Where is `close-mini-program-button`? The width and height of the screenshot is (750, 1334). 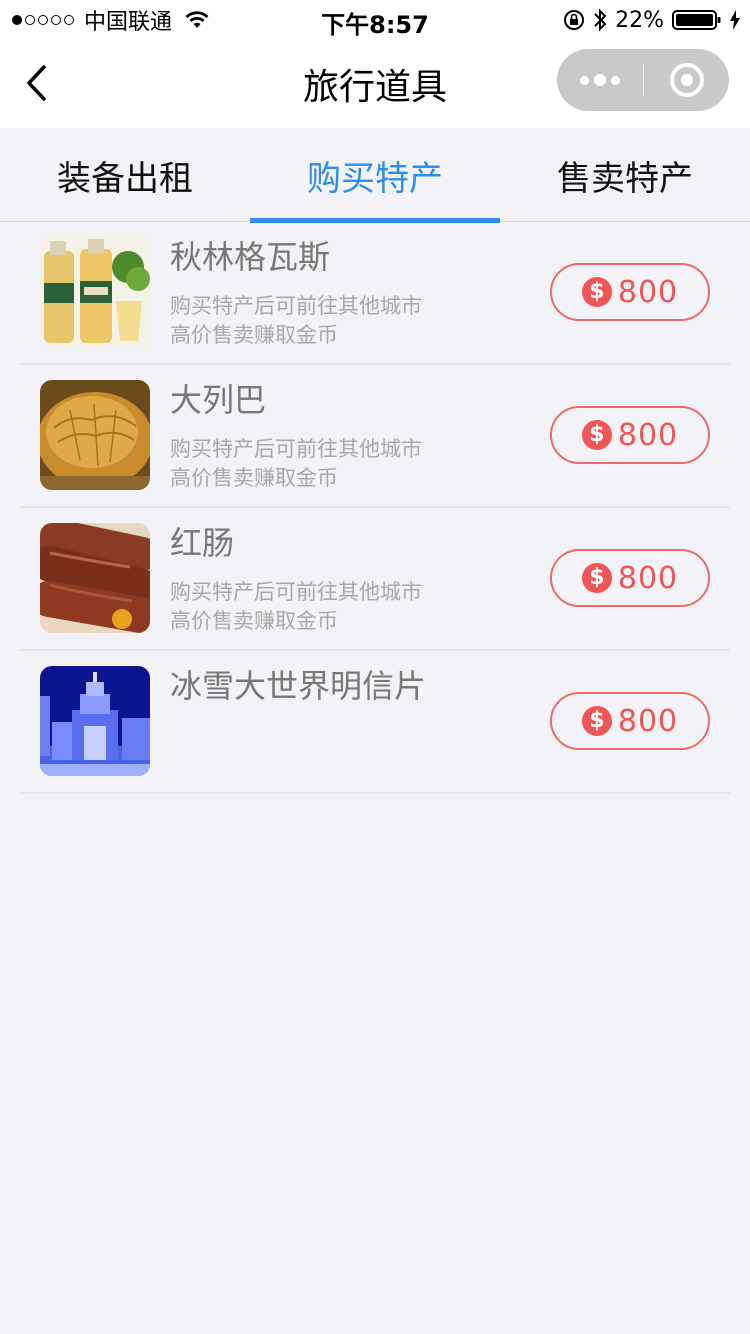
close-mini-program-button is located at coordinates (686, 80).